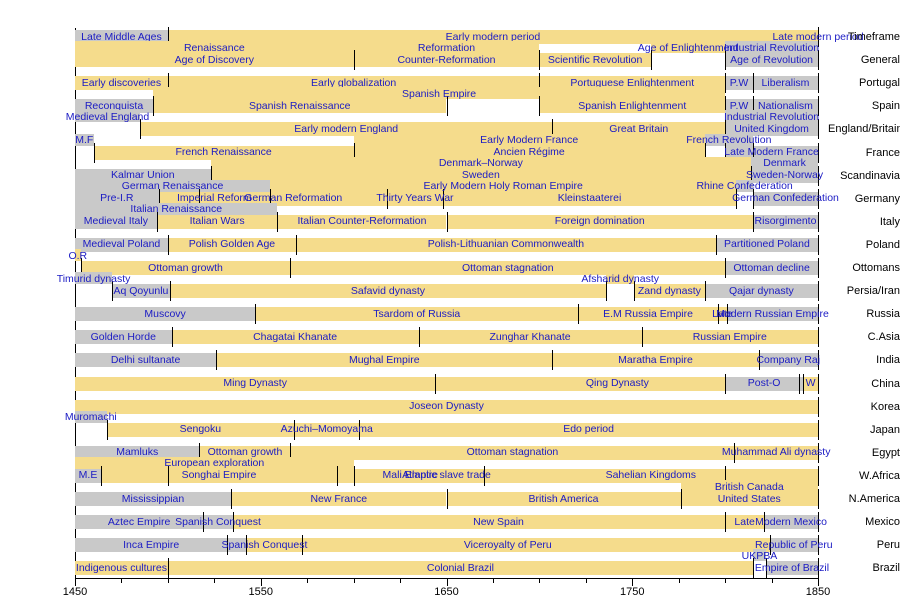 This screenshot has width=900, height=600. I want to click on segment-label: Spanish Empire, so click(439, 93).